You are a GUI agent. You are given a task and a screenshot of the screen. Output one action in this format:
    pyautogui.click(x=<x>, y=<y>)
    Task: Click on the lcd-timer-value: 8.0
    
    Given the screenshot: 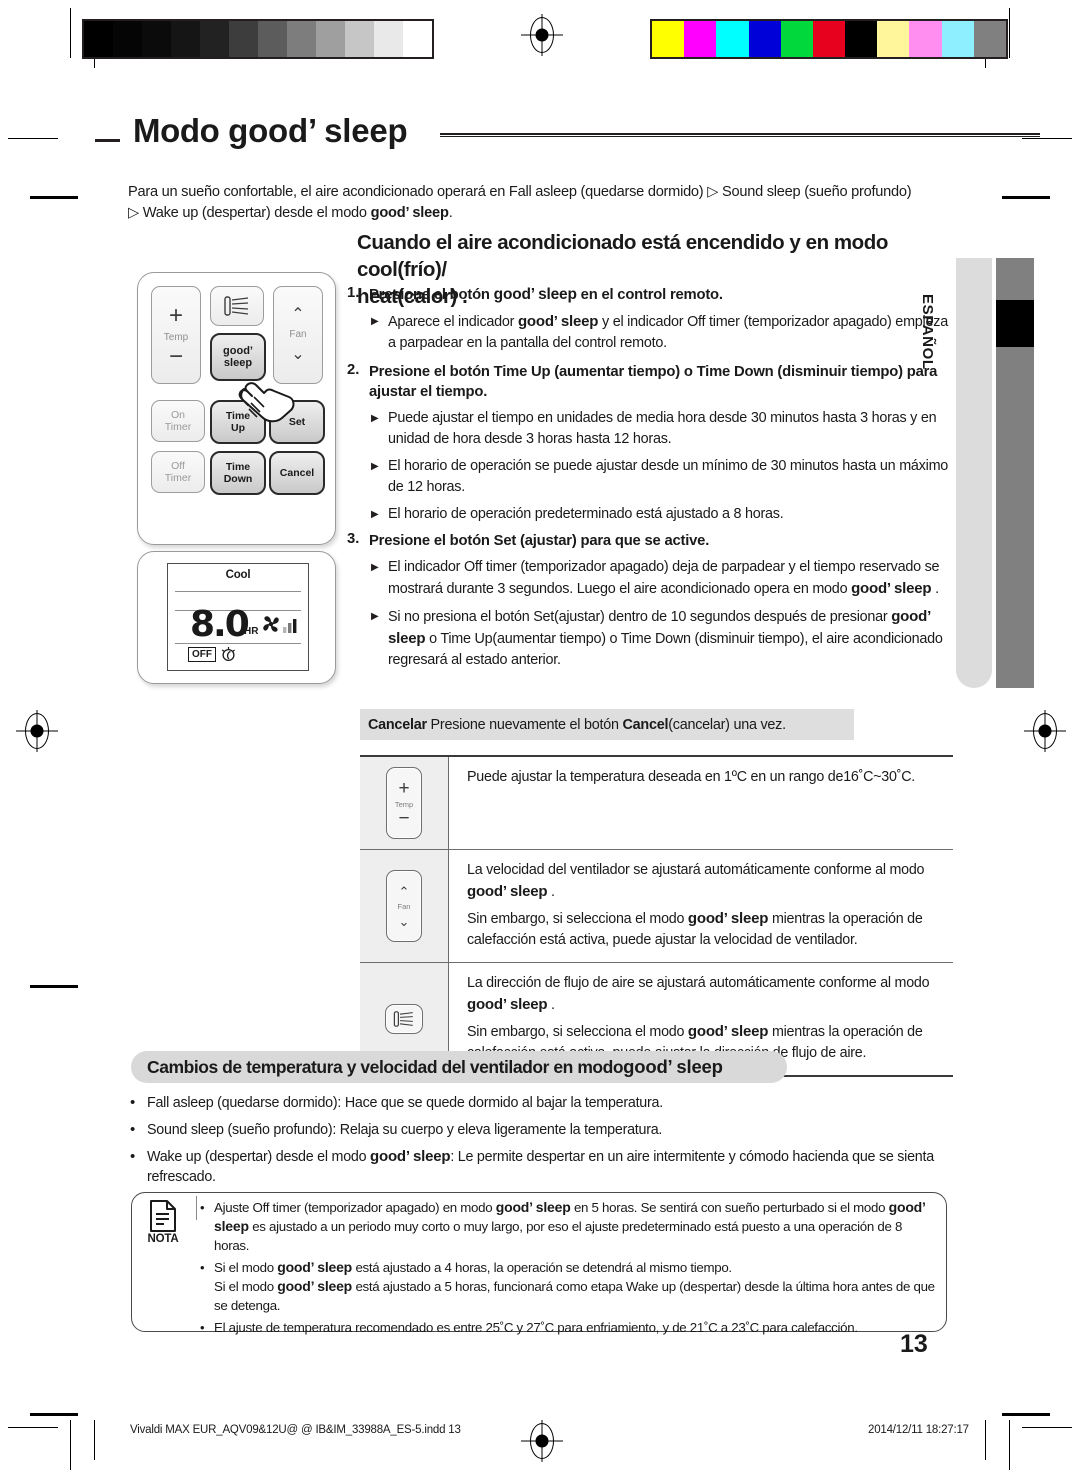 What is the action you would take?
    pyautogui.click(x=220, y=624)
    